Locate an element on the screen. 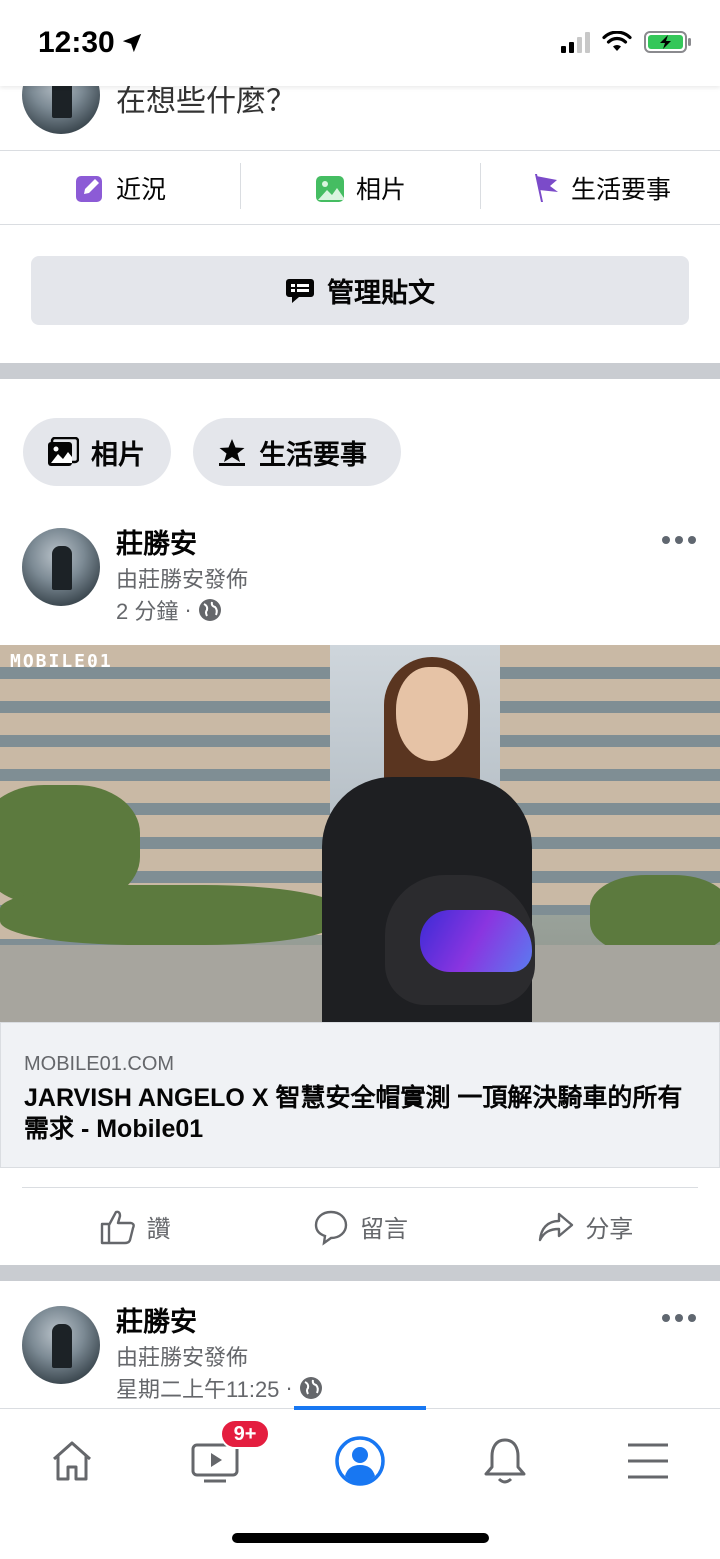 This screenshot has height=1559, width=720. section-divider is located at coordinates (360, 371).